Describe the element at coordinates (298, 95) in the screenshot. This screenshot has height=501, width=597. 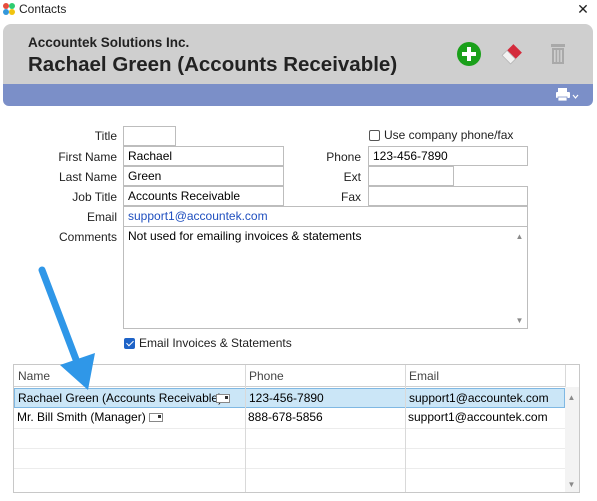
I see `toolbar-band` at that location.